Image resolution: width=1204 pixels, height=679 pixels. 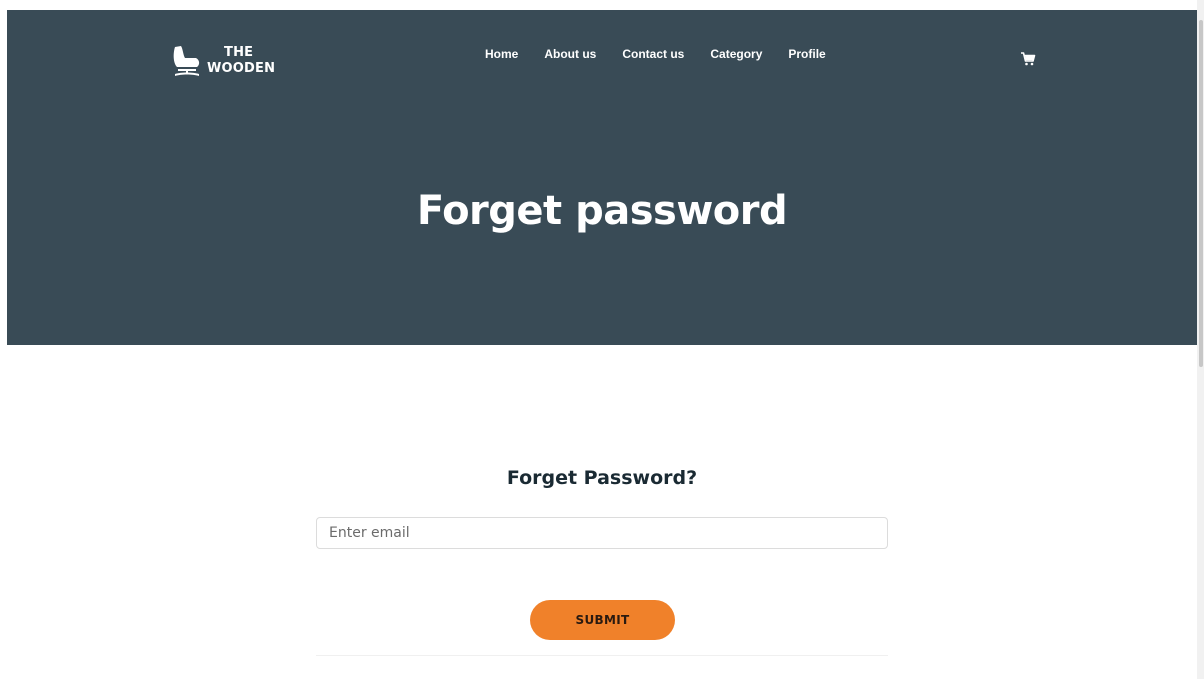 What do you see at coordinates (736, 54) in the screenshot?
I see `nav-category: Category` at bounding box center [736, 54].